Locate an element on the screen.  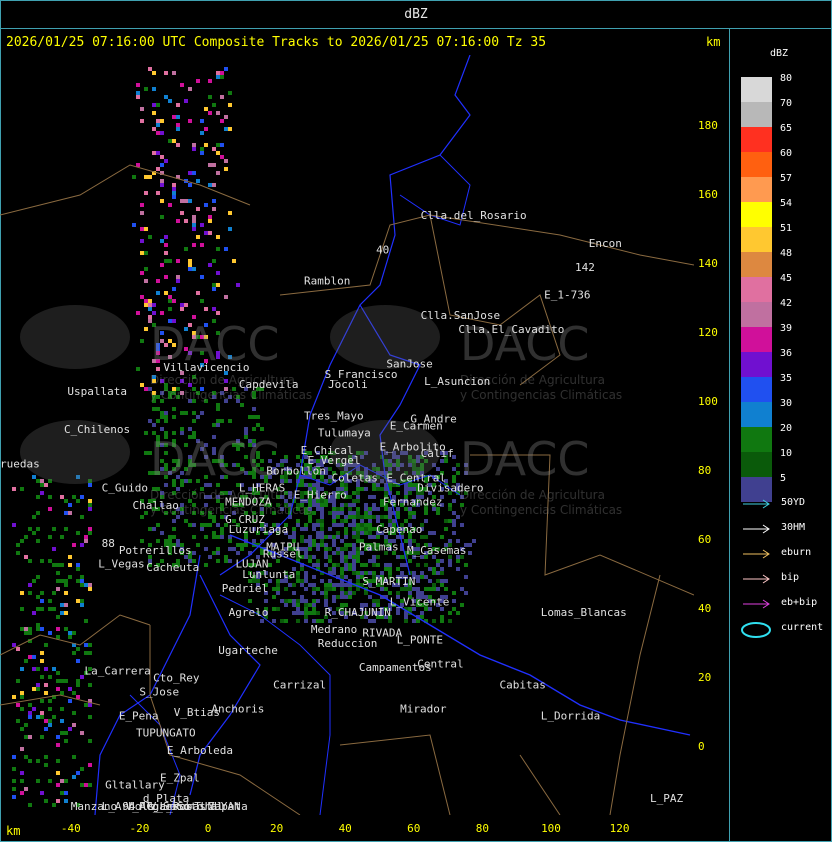
place-label: Cto_Rey is located at coordinates (176, 677).